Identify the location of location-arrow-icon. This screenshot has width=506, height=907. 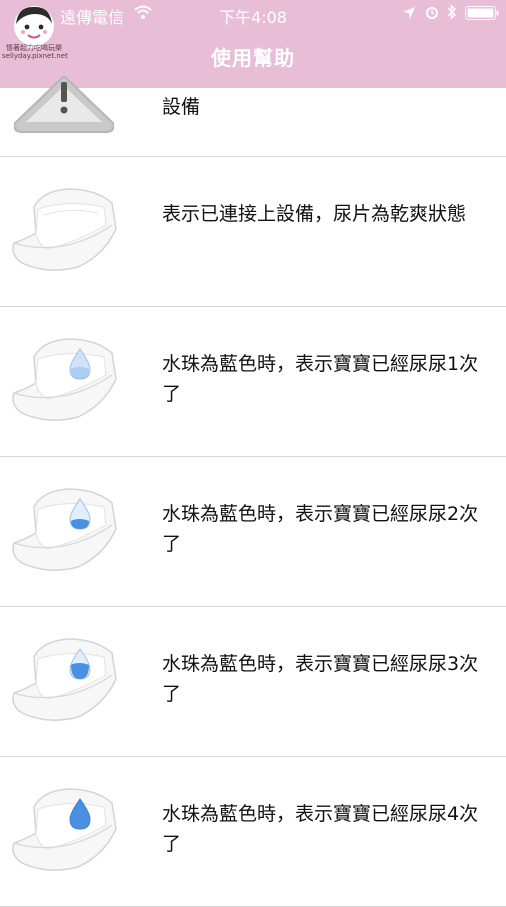
(409, 13).